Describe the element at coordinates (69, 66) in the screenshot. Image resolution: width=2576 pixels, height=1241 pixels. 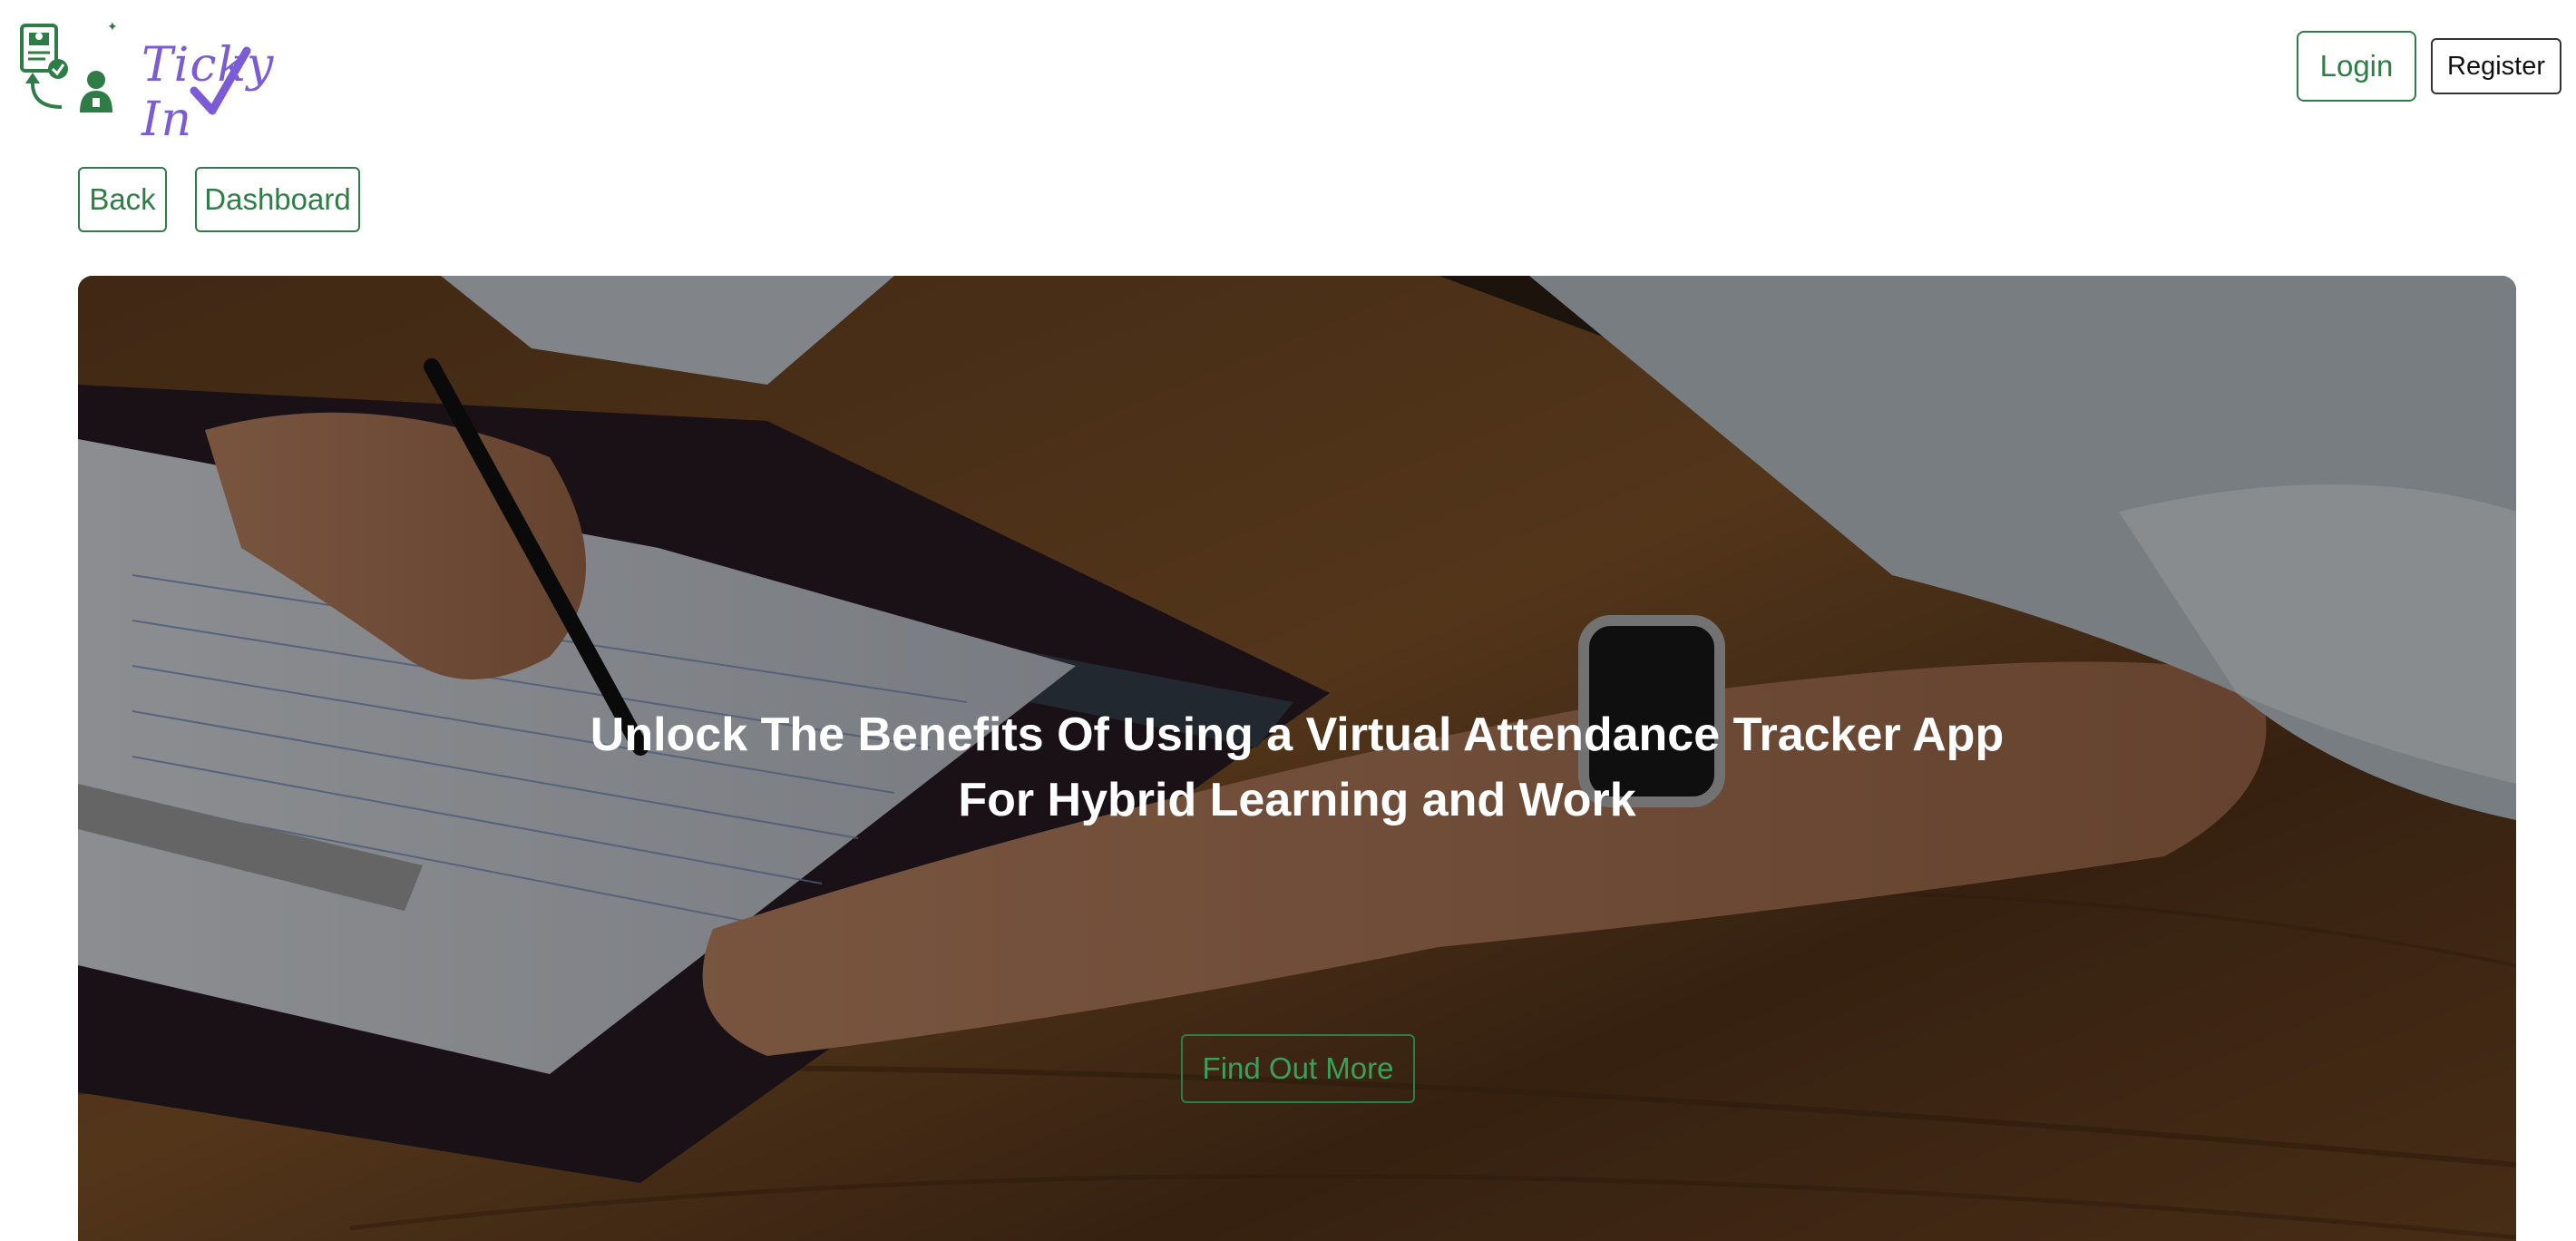
I see `attendance-logo-icon: ✦` at that location.